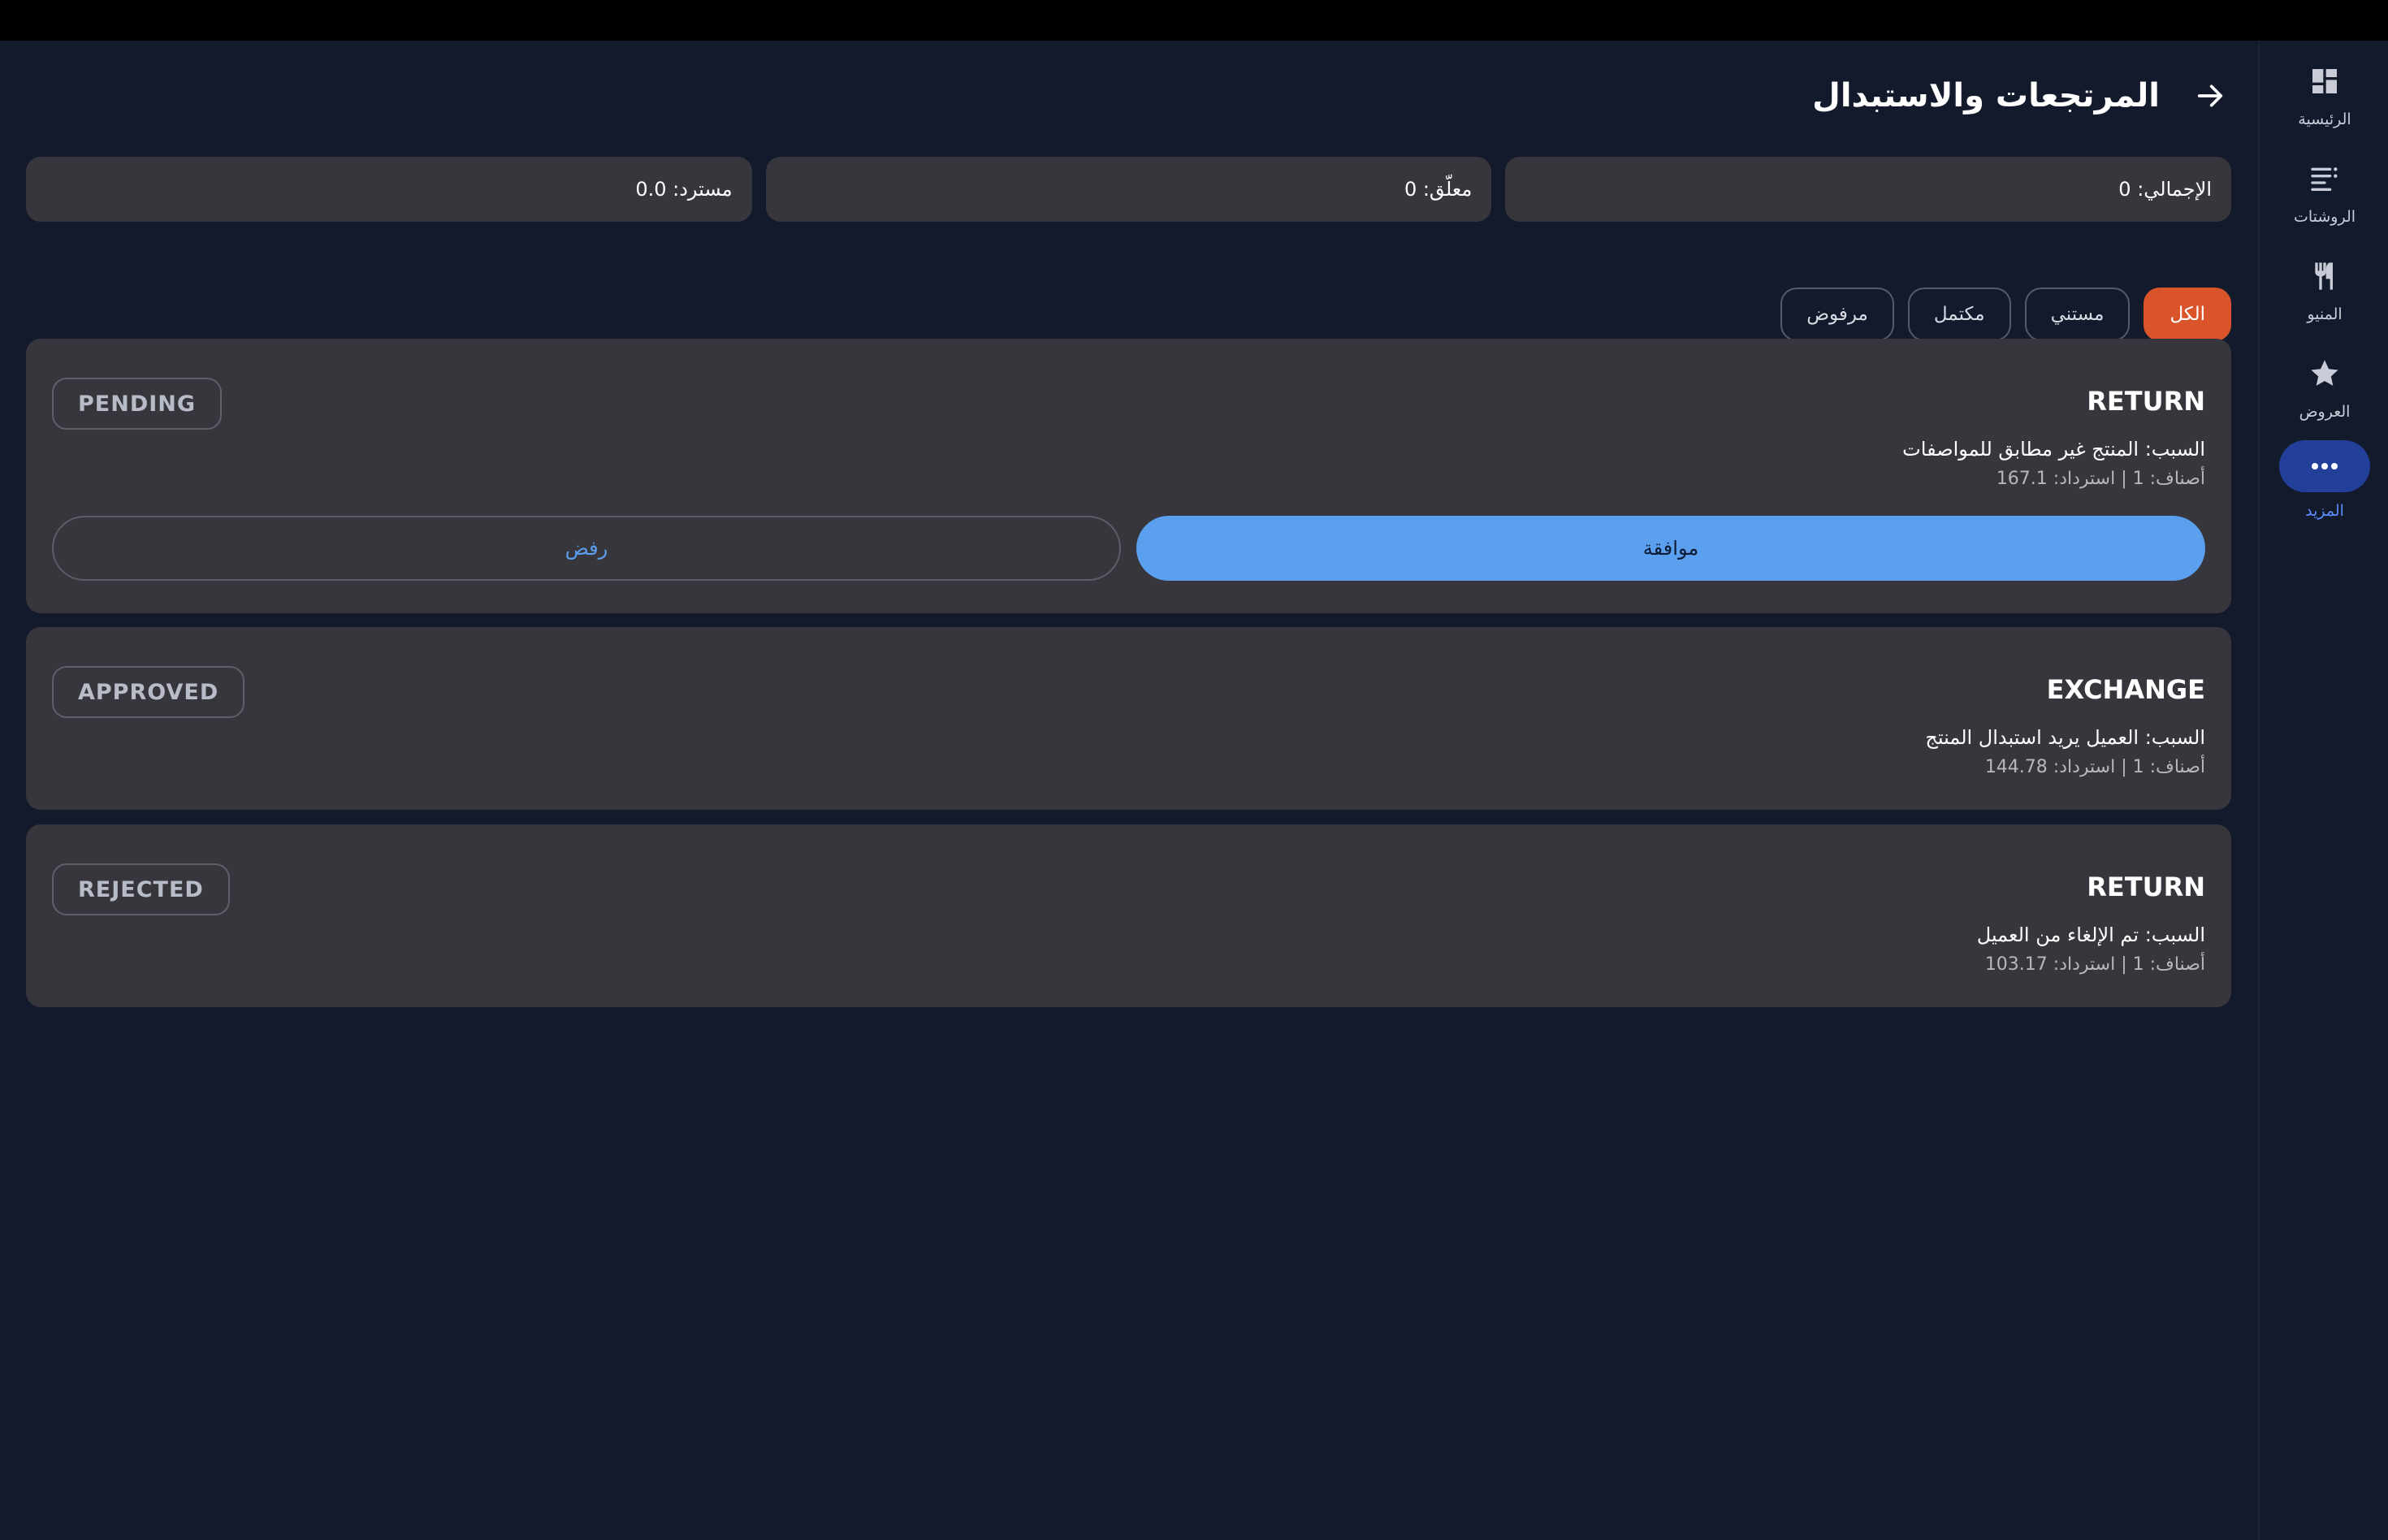  Describe the element at coordinates (1194, 20) in the screenshot. I see `status-bar` at that location.